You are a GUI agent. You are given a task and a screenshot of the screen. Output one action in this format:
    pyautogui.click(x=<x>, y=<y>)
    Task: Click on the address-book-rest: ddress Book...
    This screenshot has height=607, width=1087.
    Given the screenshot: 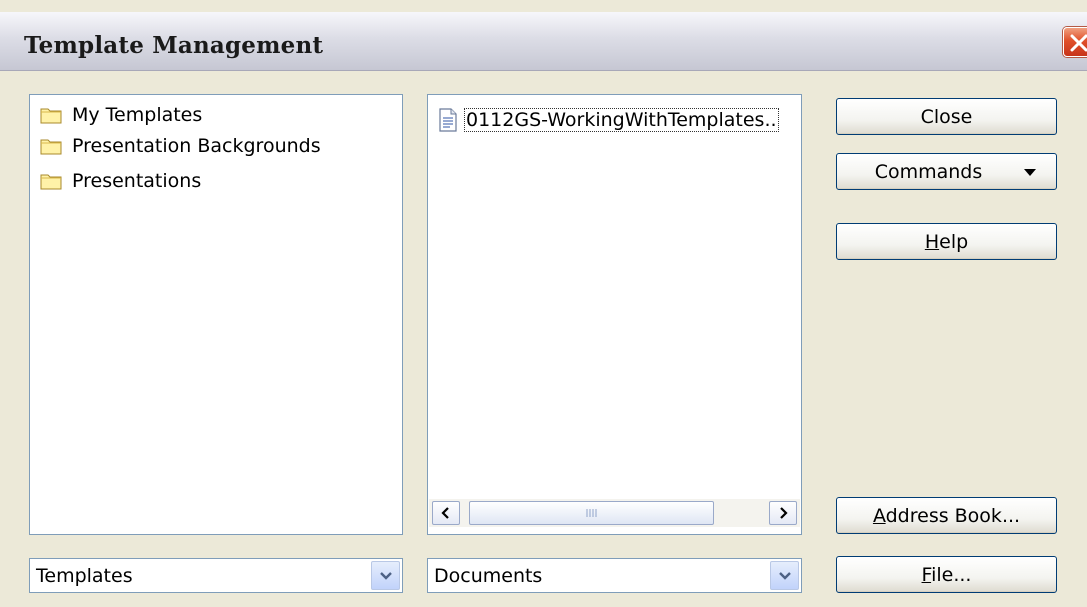 What is the action you would take?
    pyautogui.click(x=953, y=515)
    